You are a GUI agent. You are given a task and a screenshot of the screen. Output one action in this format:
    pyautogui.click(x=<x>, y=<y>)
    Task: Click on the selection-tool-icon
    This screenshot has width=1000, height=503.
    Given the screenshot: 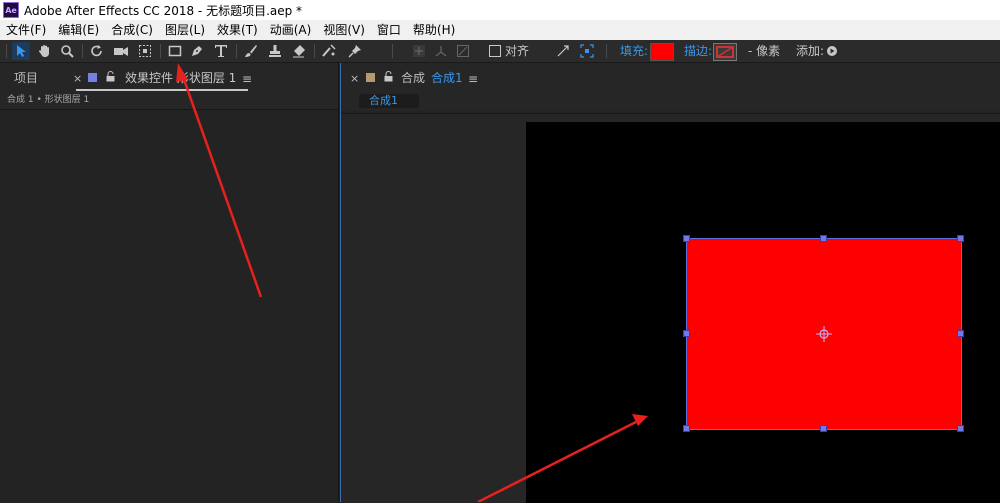 What is the action you would take?
    pyautogui.click(x=21, y=51)
    